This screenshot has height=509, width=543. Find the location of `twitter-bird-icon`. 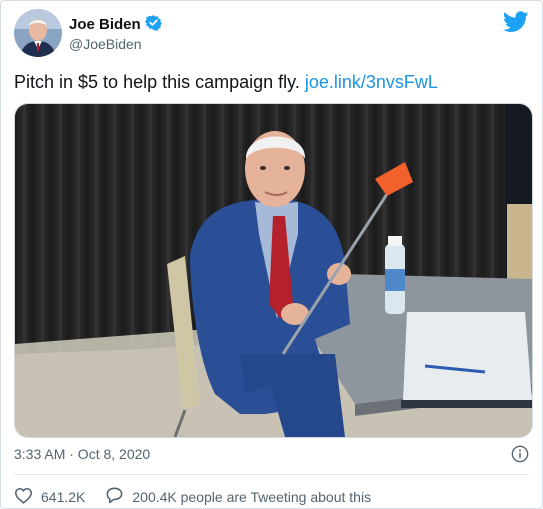

twitter-bird-icon is located at coordinates (515, 24).